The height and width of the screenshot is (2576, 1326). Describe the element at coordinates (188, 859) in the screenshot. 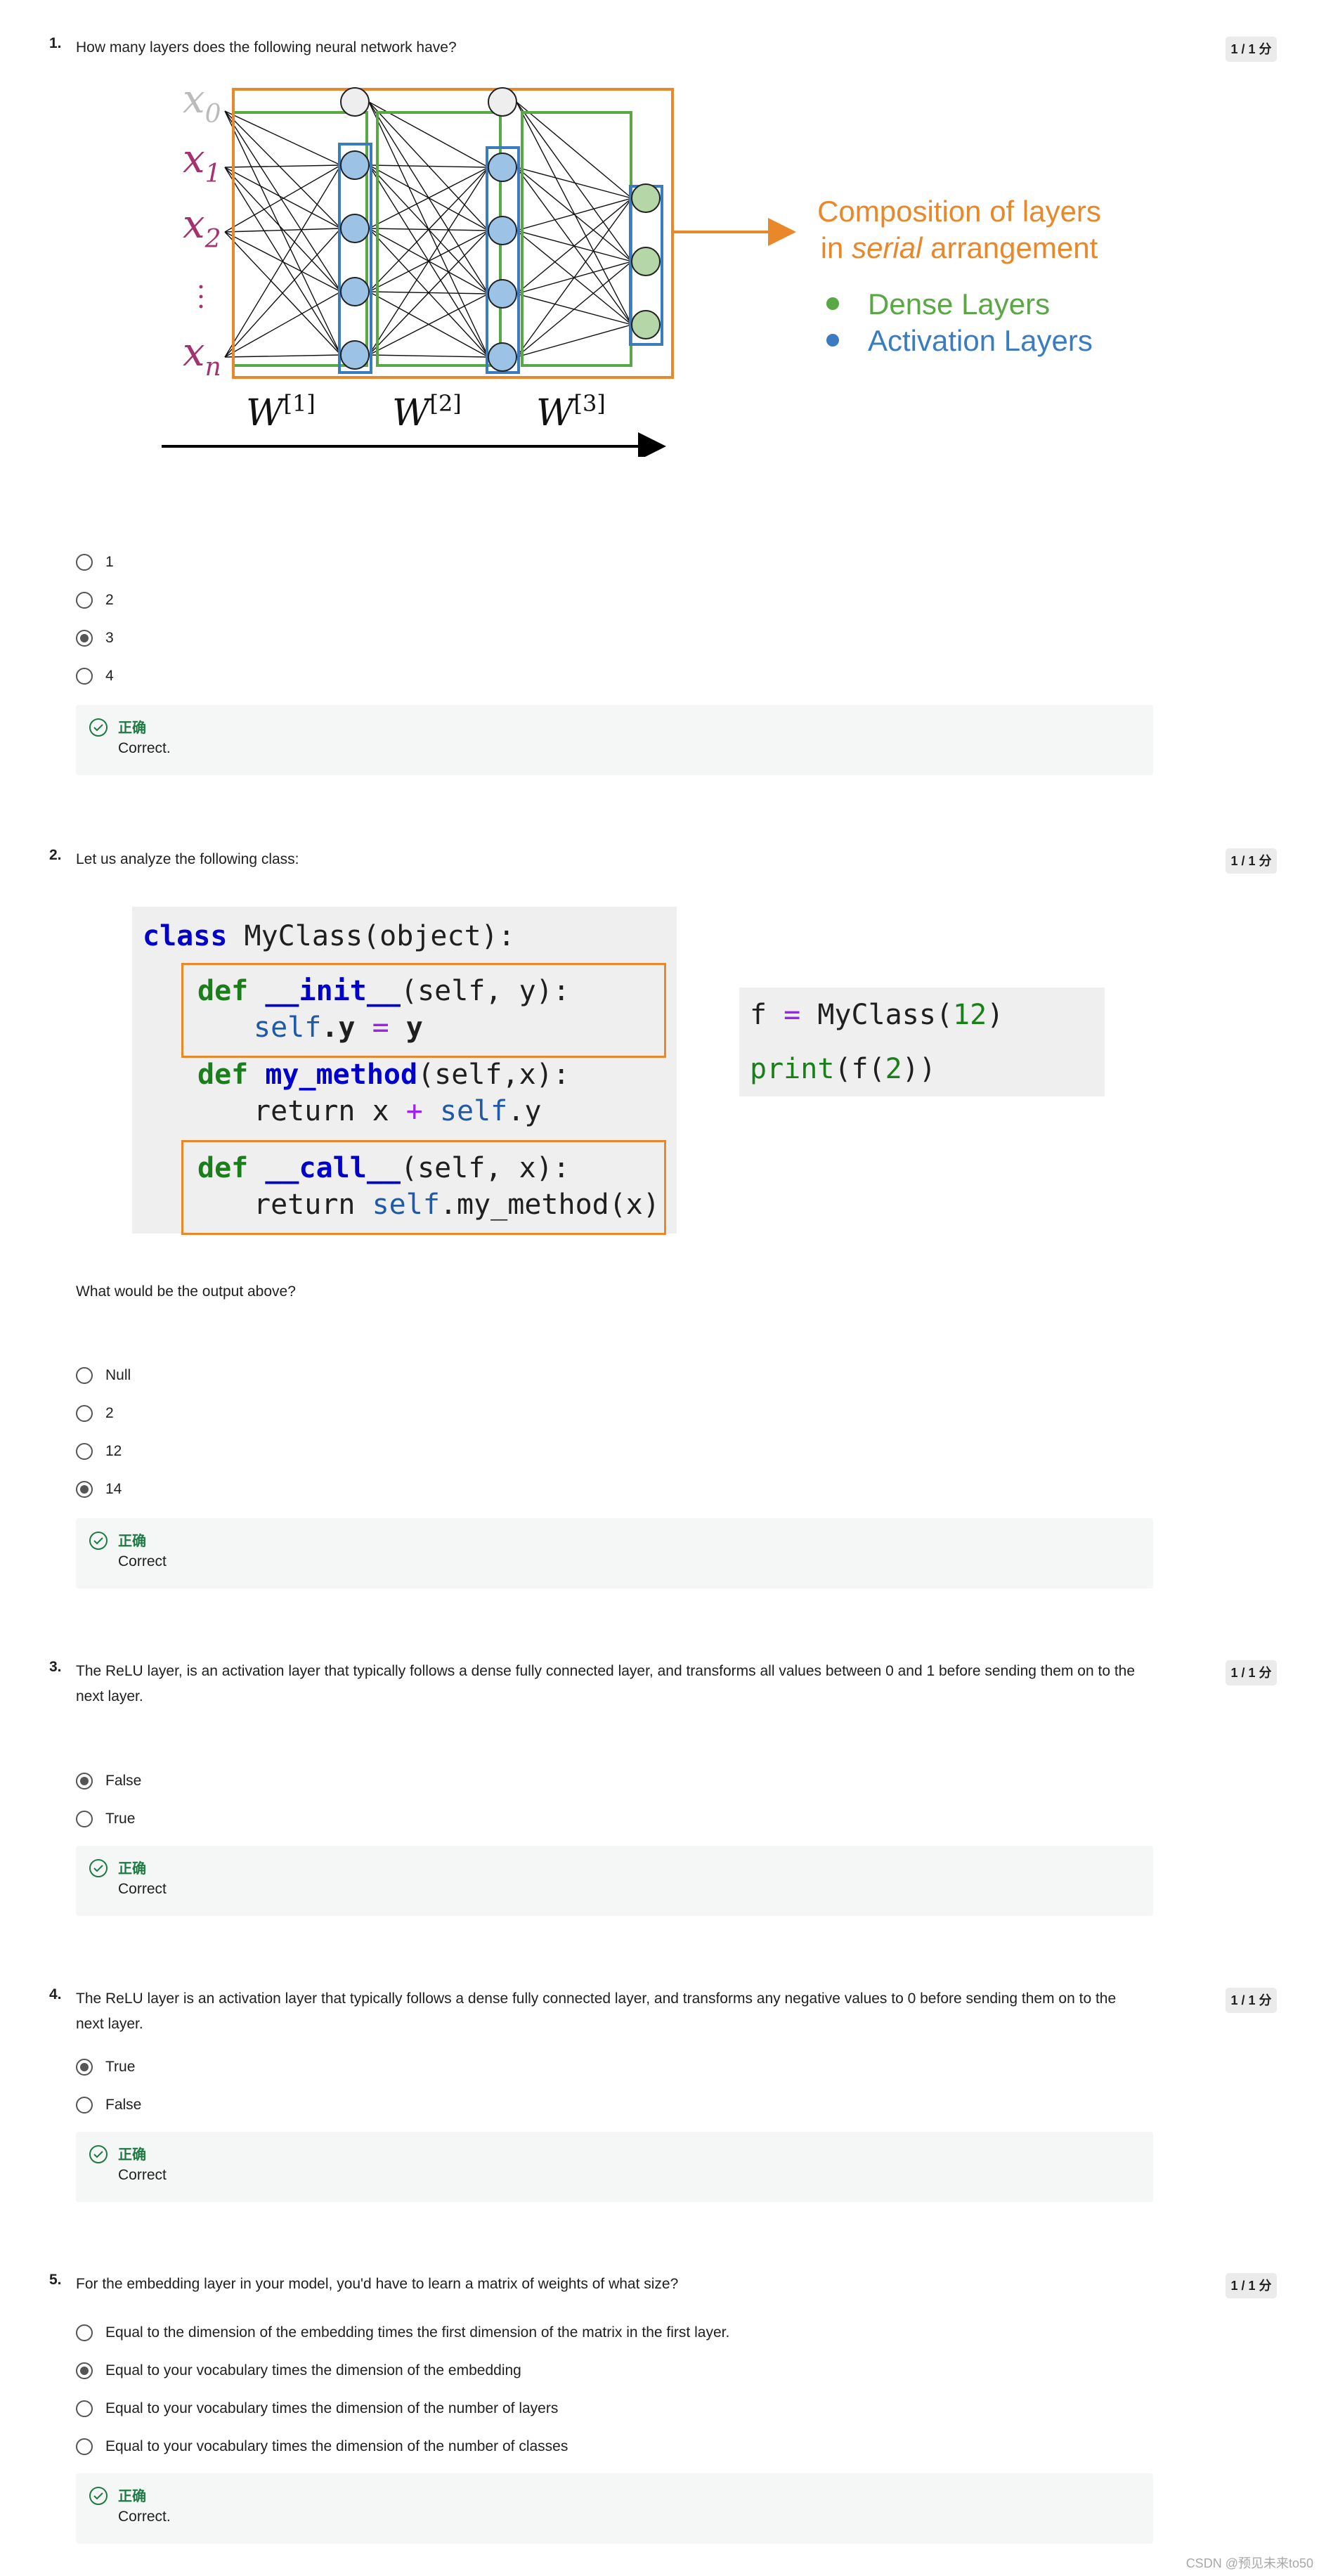

I see `question-text: Let us analyze the following class:` at that location.